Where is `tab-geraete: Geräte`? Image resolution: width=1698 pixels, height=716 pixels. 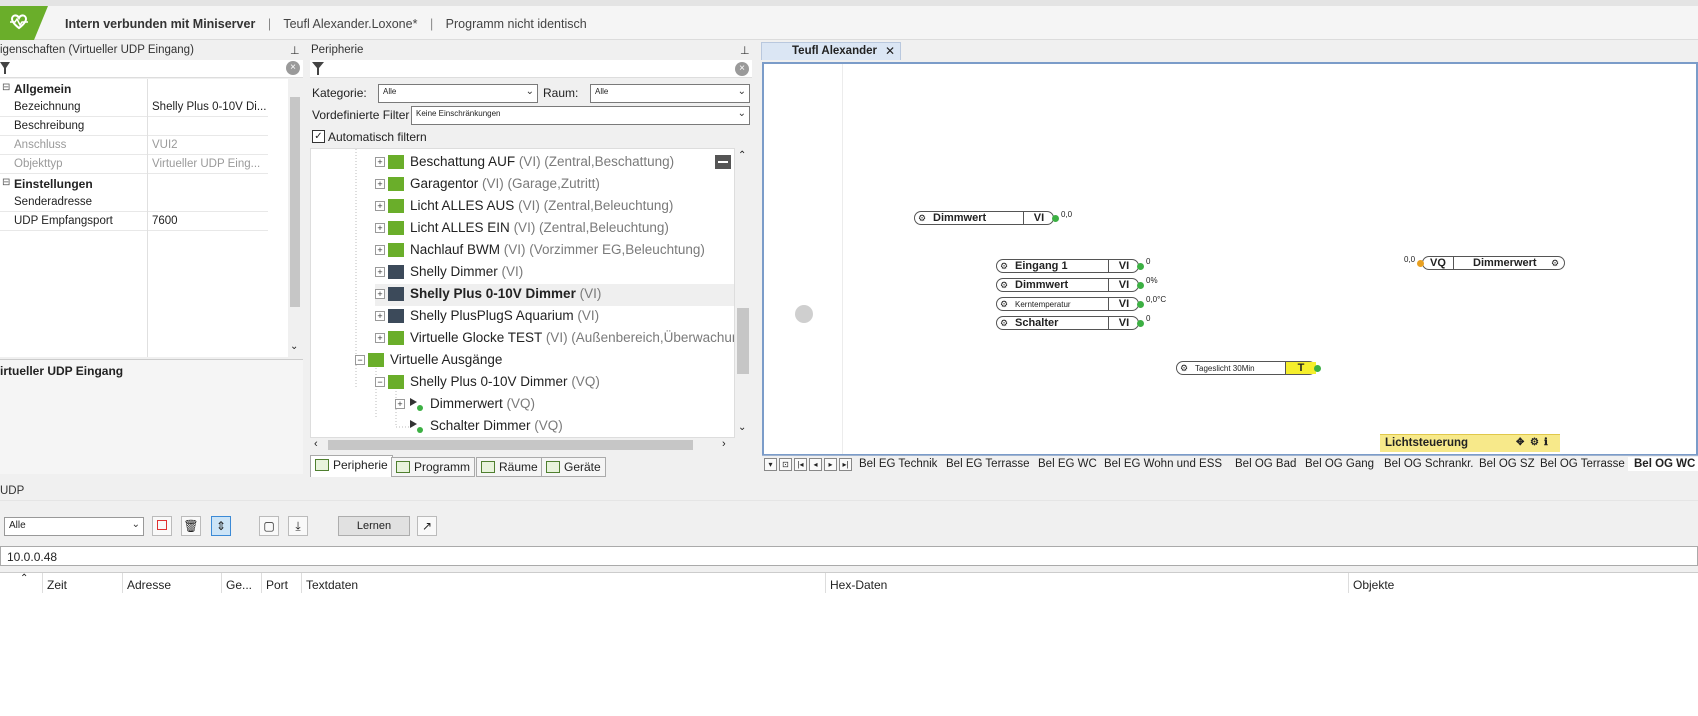
tab-geraete: Geräte is located at coordinates (573, 467).